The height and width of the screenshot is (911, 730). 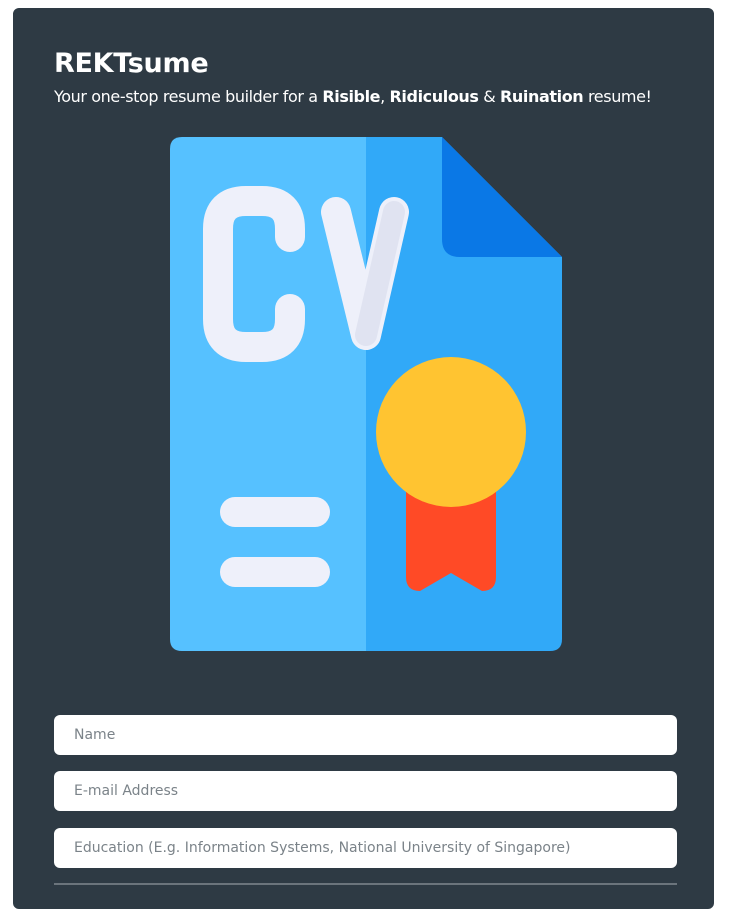 I want to click on subtitle-suffix: resume!, so click(x=617, y=96).